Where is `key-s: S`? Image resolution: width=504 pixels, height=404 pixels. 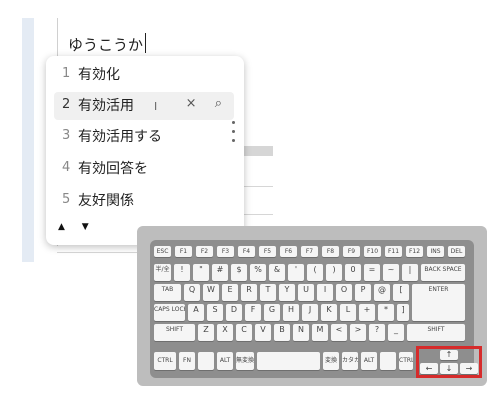
key-s: S is located at coordinates (215, 312).